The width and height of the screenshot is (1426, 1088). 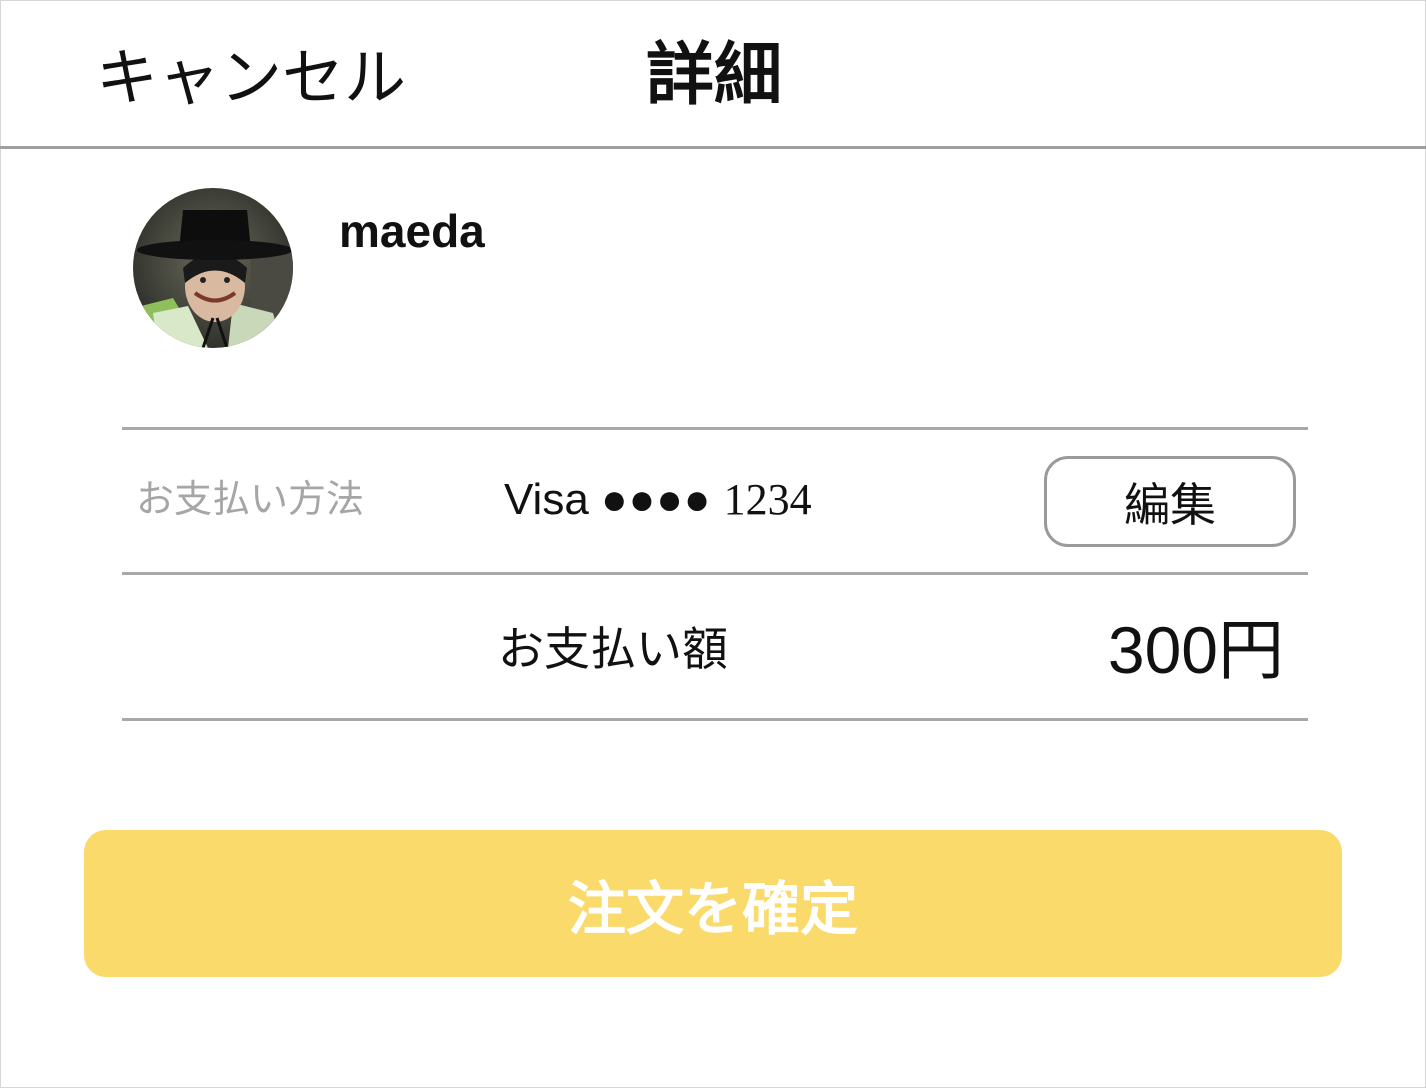 I want to click on amount-number: 300, so click(x=1162, y=650).